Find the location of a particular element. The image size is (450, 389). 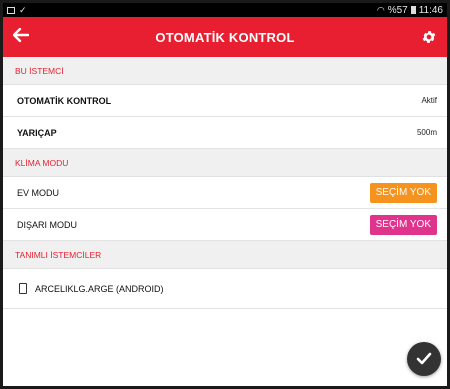

phone-icon is located at coordinates (23, 288).